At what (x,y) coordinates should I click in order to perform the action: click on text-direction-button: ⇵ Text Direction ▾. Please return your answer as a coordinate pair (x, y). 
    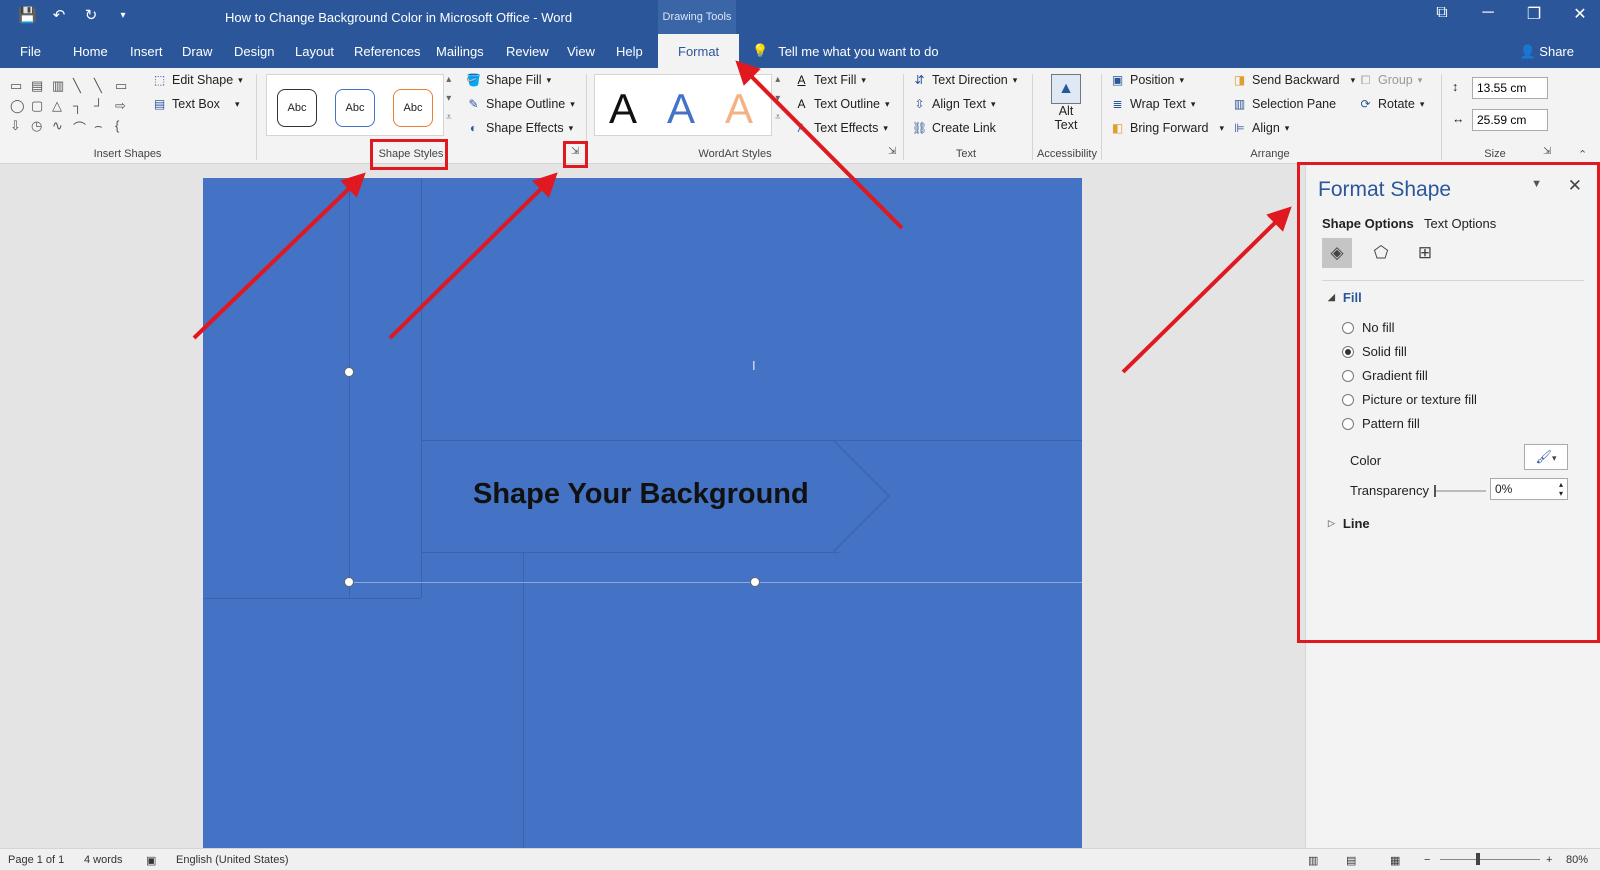
    Looking at the image, I should click on (964, 80).